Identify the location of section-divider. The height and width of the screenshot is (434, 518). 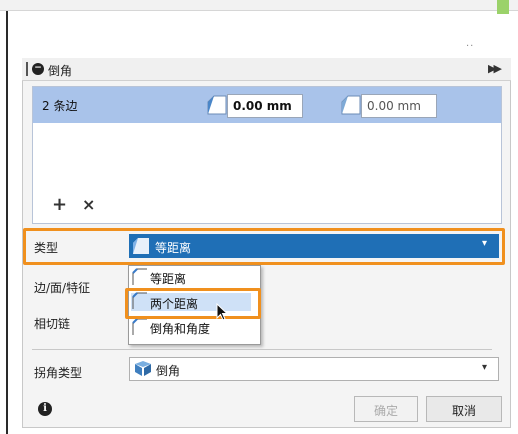
(262, 349).